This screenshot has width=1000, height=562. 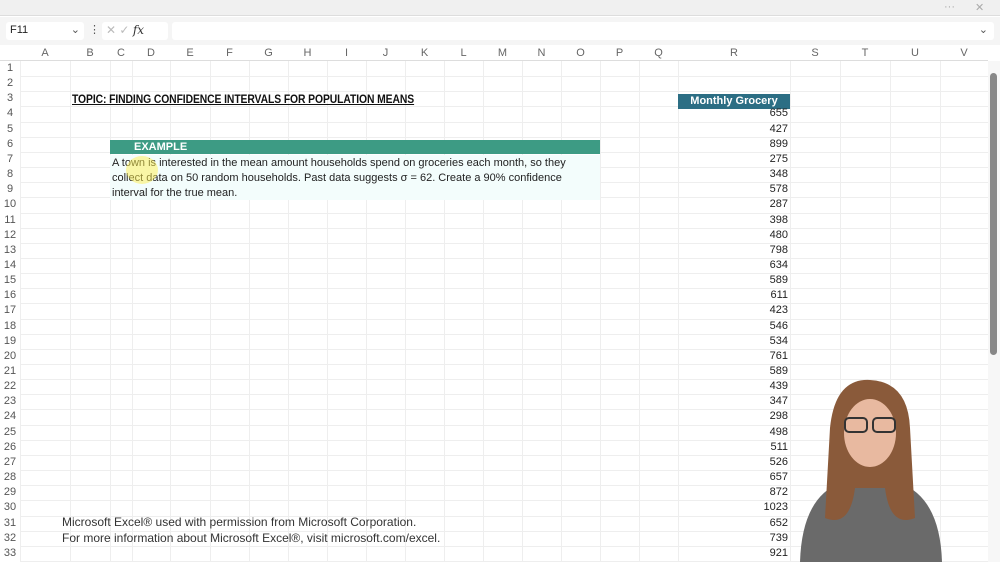 I want to click on data-cell: 398, so click(x=733, y=220).